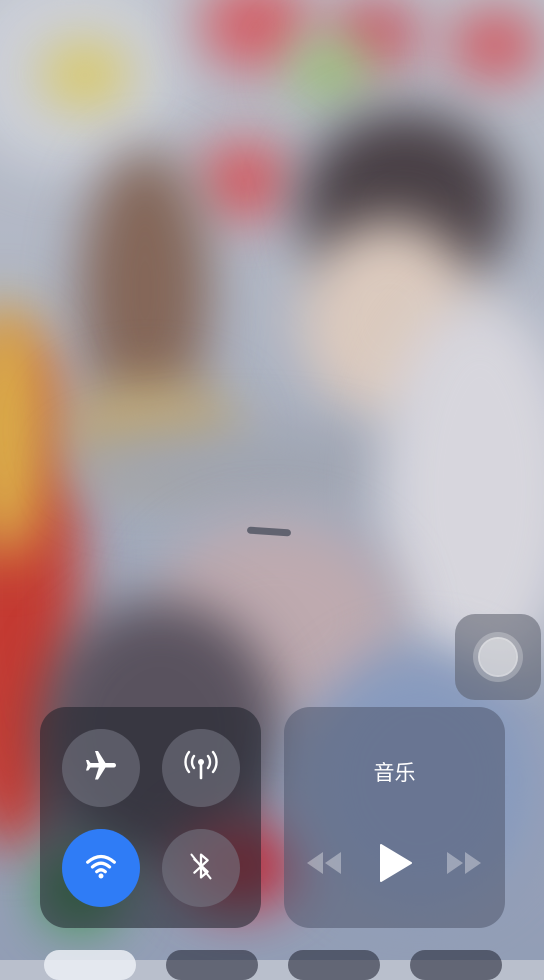  I want to click on bluetooth-toggle, so click(201, 868).